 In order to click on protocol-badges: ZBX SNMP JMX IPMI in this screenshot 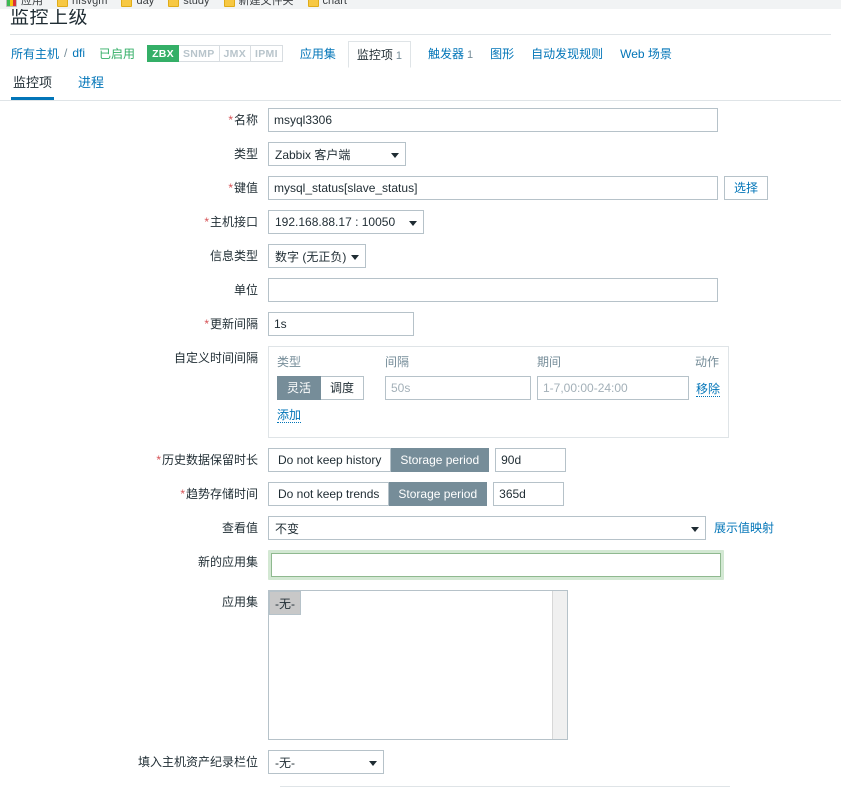, I will do `click(215, 53)`.